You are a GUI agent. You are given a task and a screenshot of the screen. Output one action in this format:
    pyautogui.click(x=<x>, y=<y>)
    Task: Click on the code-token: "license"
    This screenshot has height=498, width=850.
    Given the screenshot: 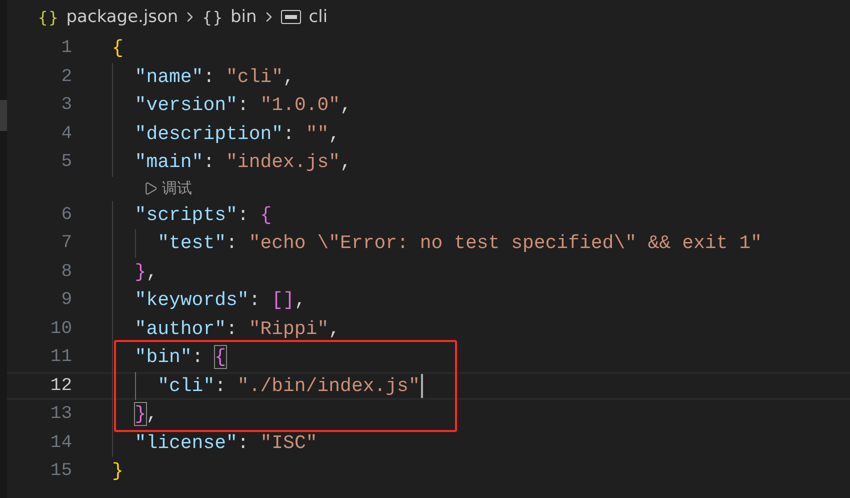 What is the action you would take?
    pyautogui.click(x=186, y=443)
    